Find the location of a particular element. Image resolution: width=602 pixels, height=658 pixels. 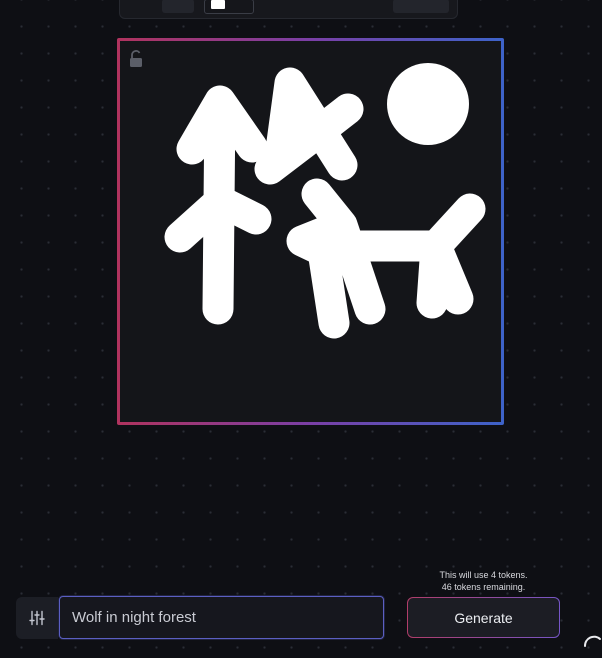

tokens-remaining-text: 46 tokens remaining. is located at coordinates (483, 587).